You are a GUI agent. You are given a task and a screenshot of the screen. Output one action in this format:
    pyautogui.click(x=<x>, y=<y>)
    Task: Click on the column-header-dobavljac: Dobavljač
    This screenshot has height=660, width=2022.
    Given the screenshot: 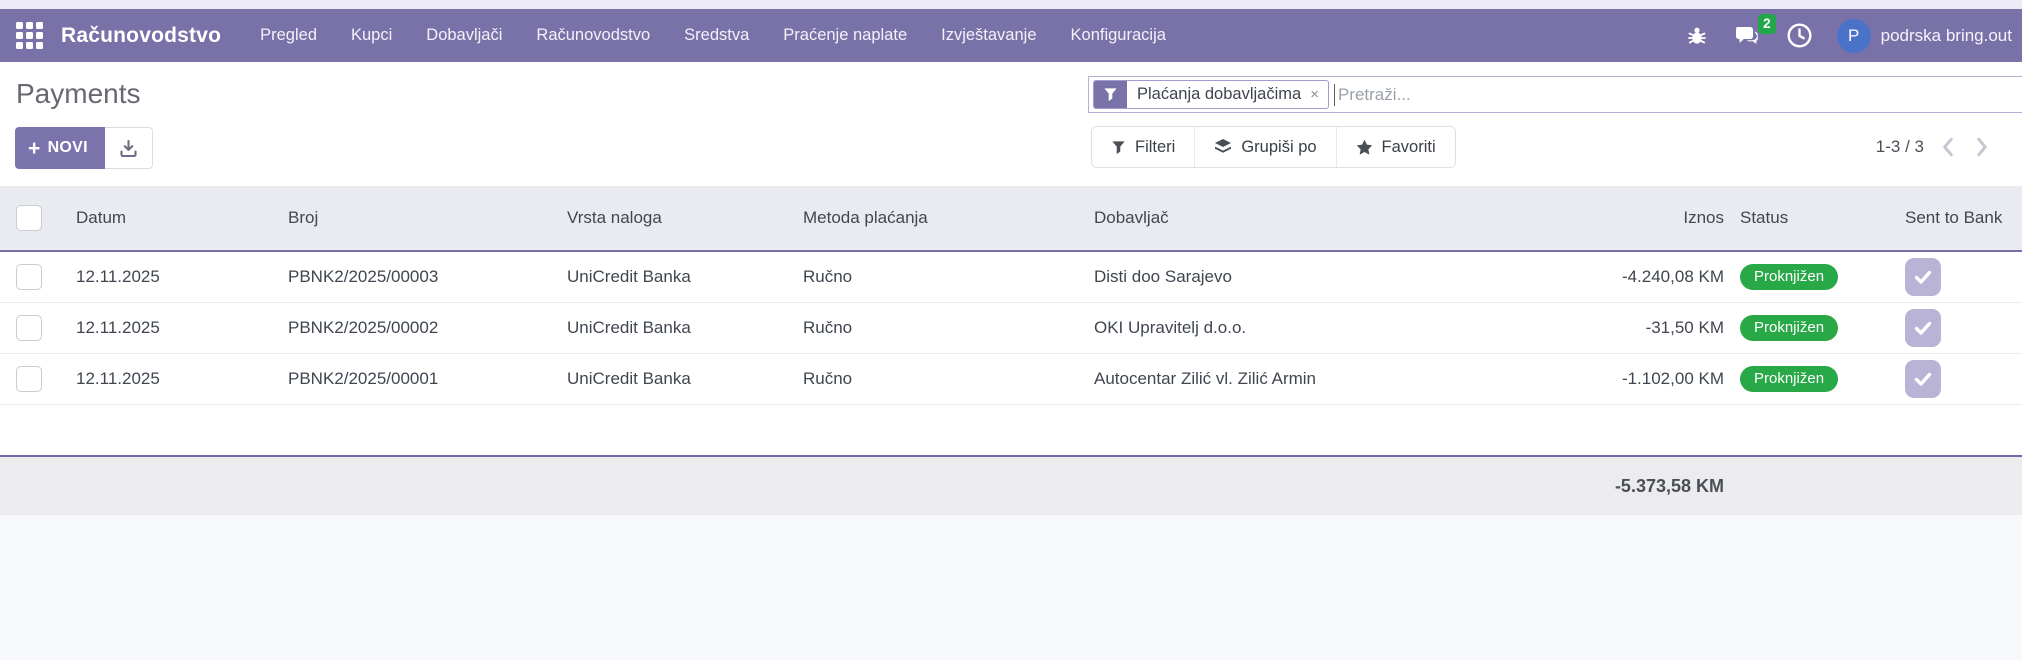 What is the action you would take?
    pyautogui.click(x=1319, y=218)
    